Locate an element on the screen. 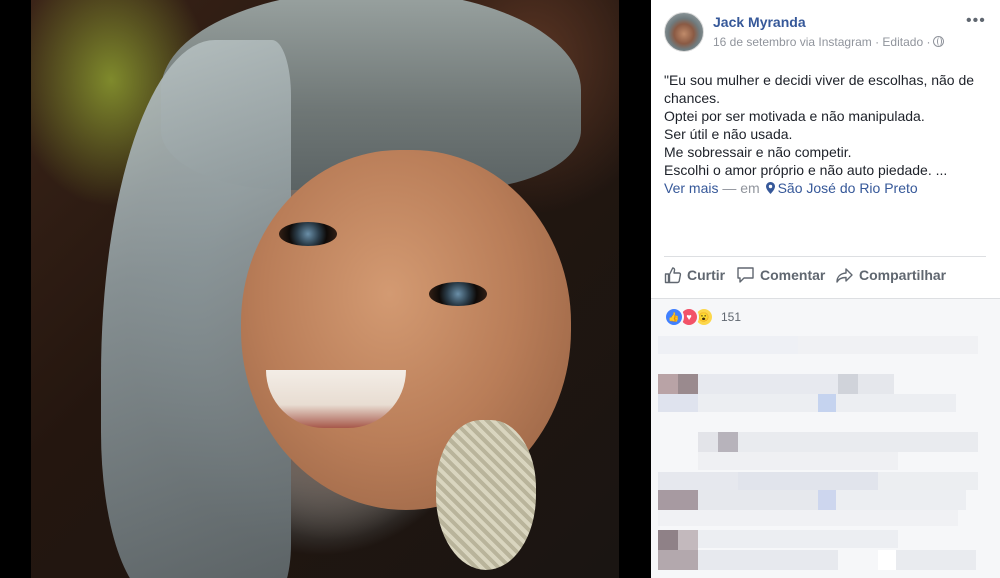  post-actions: Curtir Comentar Compartilhar is located at coordinates (825, 277).